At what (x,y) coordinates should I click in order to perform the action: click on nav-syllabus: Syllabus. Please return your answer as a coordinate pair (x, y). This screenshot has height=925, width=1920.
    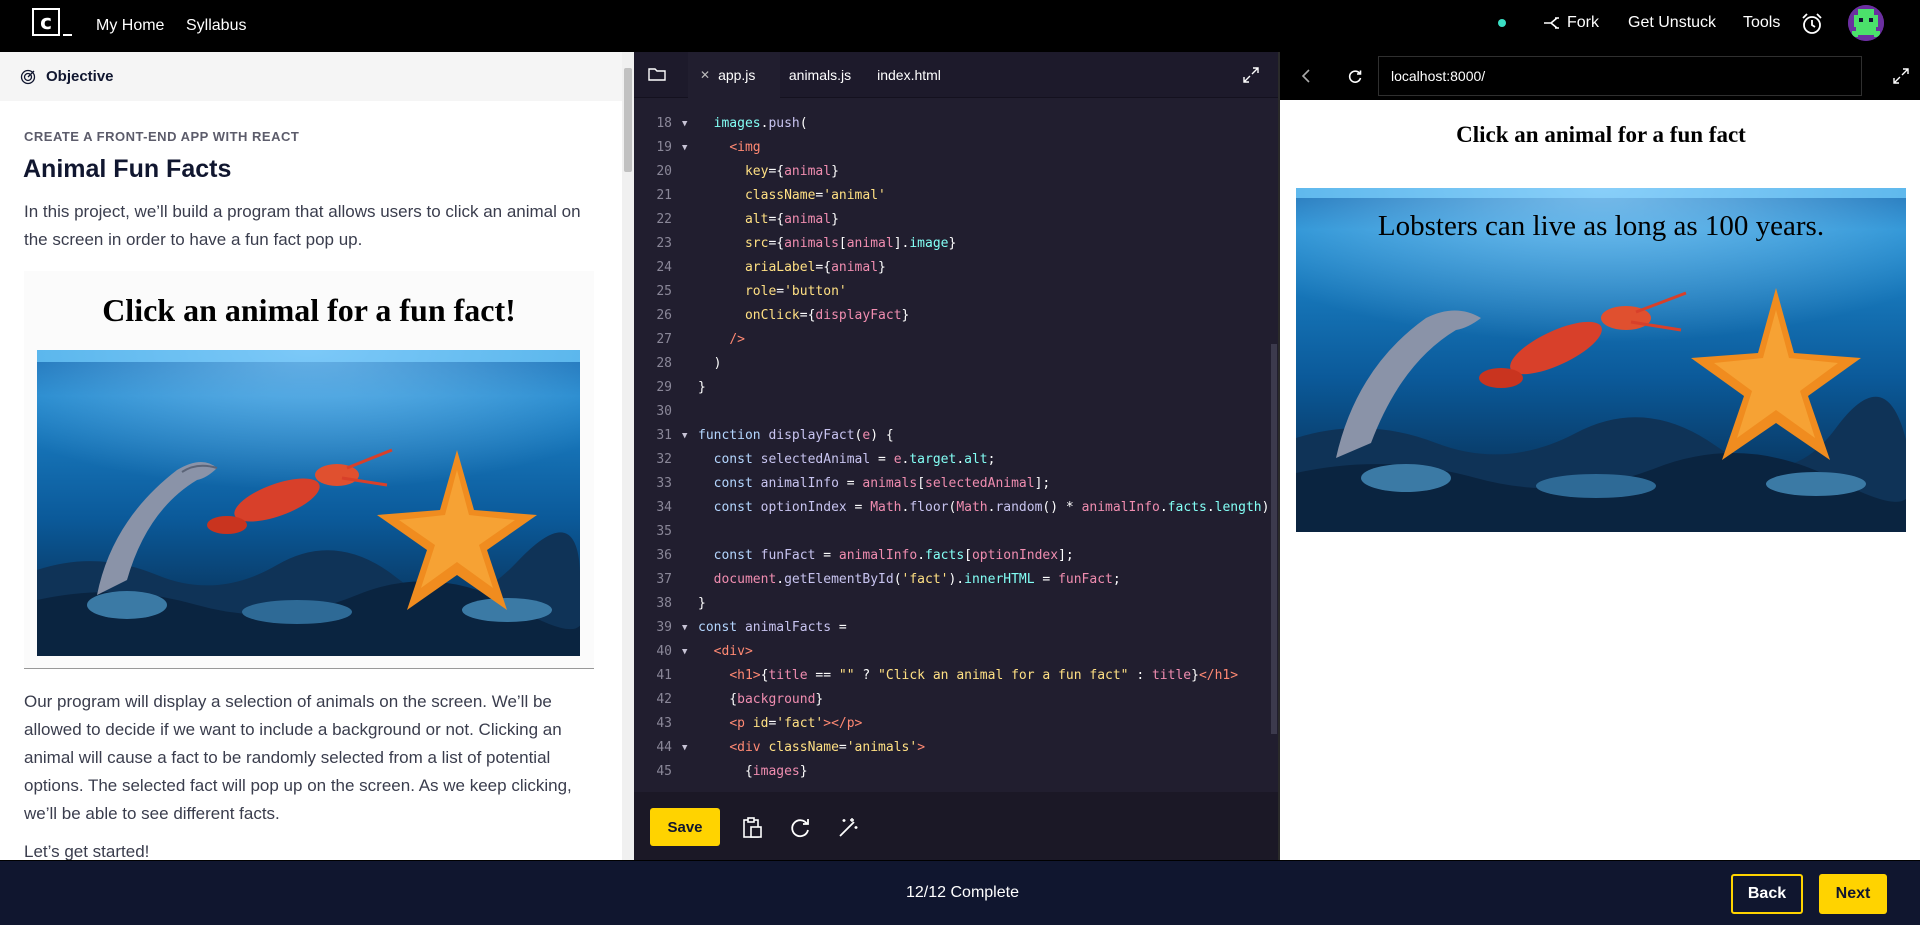
    Looking at the image, I should click on (216, 26).